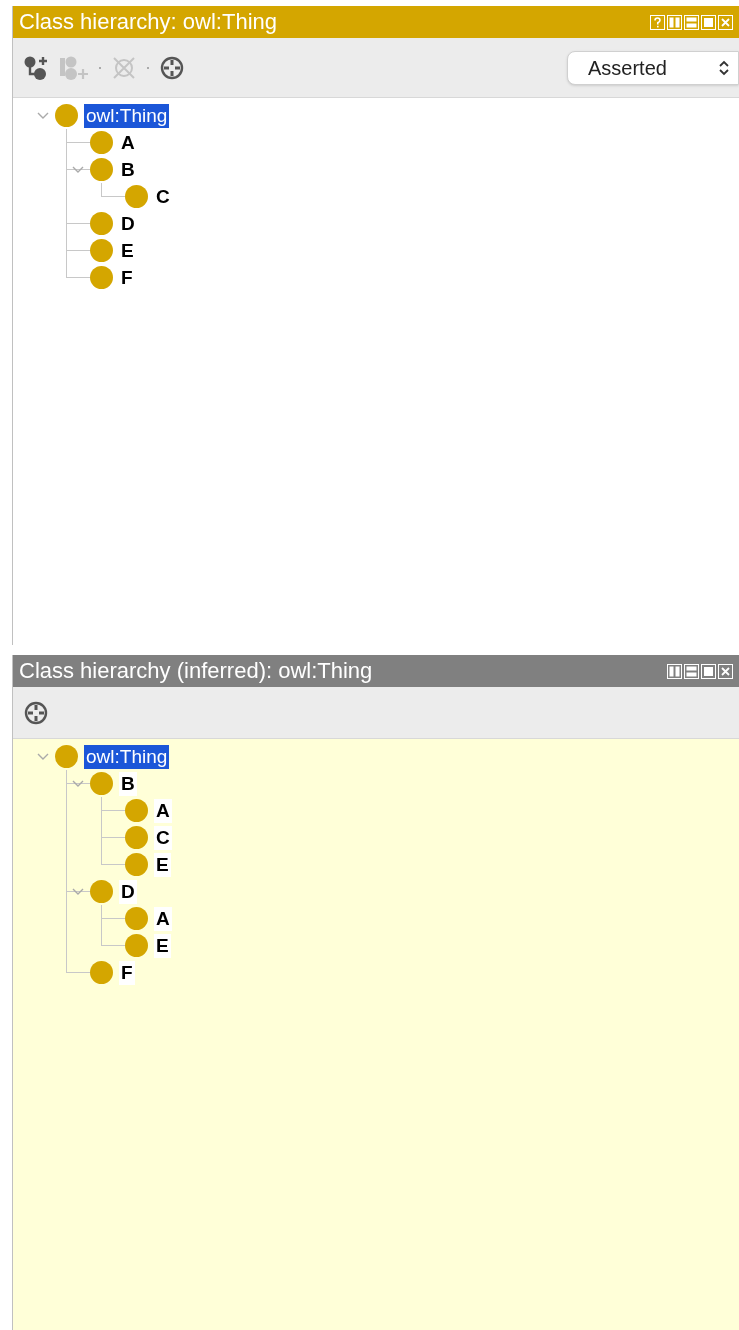 This screenshot has height=1330, width=739. I want to click on view-dropdown: Asserted, so click(653, 67).